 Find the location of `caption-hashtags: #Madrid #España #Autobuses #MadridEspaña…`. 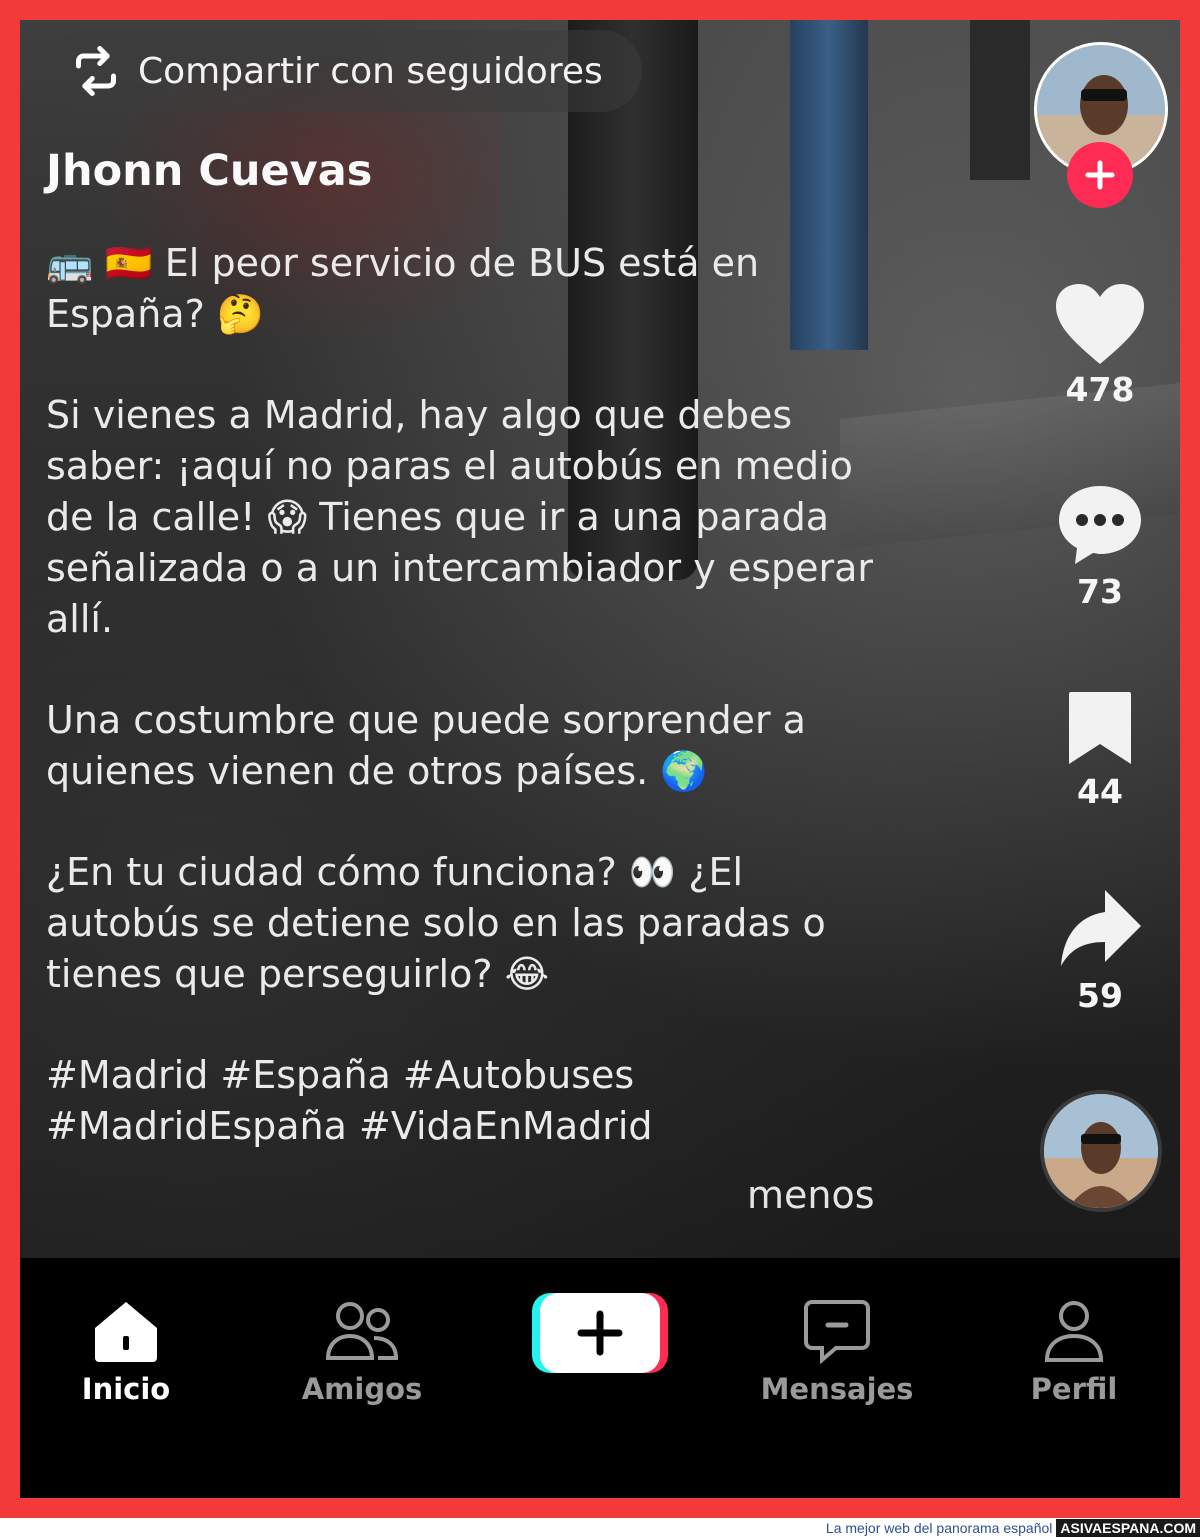

caption-hashtags: #Madrid #España #Autobuses #MadridEspaña… is located at coordinates (476, 1101).